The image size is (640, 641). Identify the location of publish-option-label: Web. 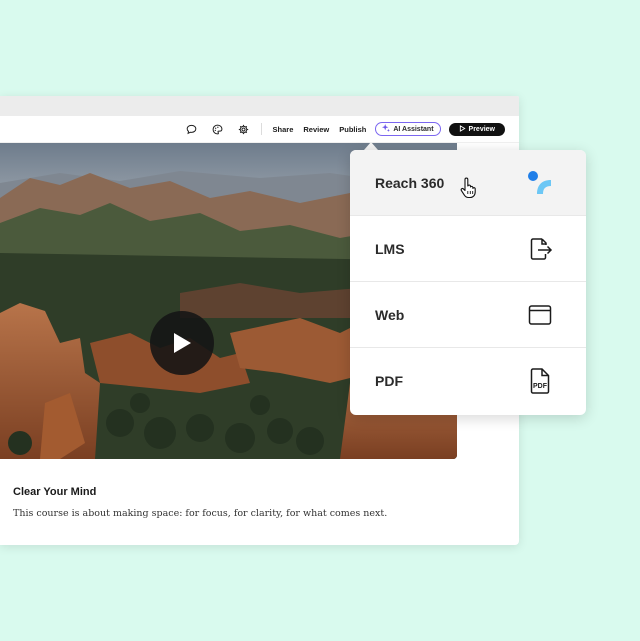
(390, 314).